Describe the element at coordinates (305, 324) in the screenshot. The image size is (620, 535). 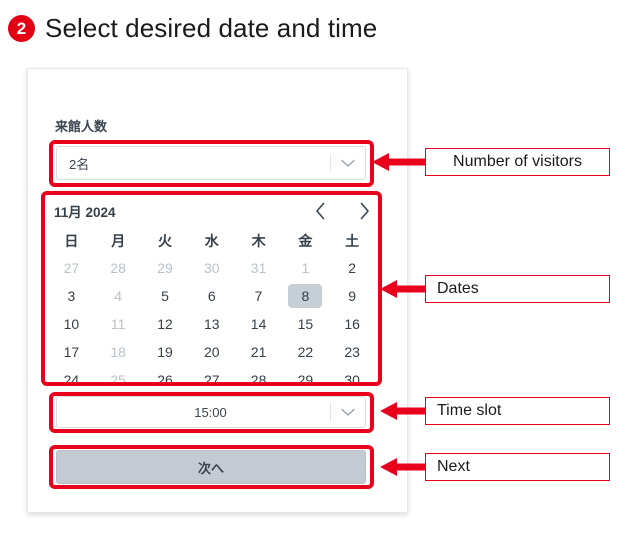
I see `calendar-day: 15` at that location.